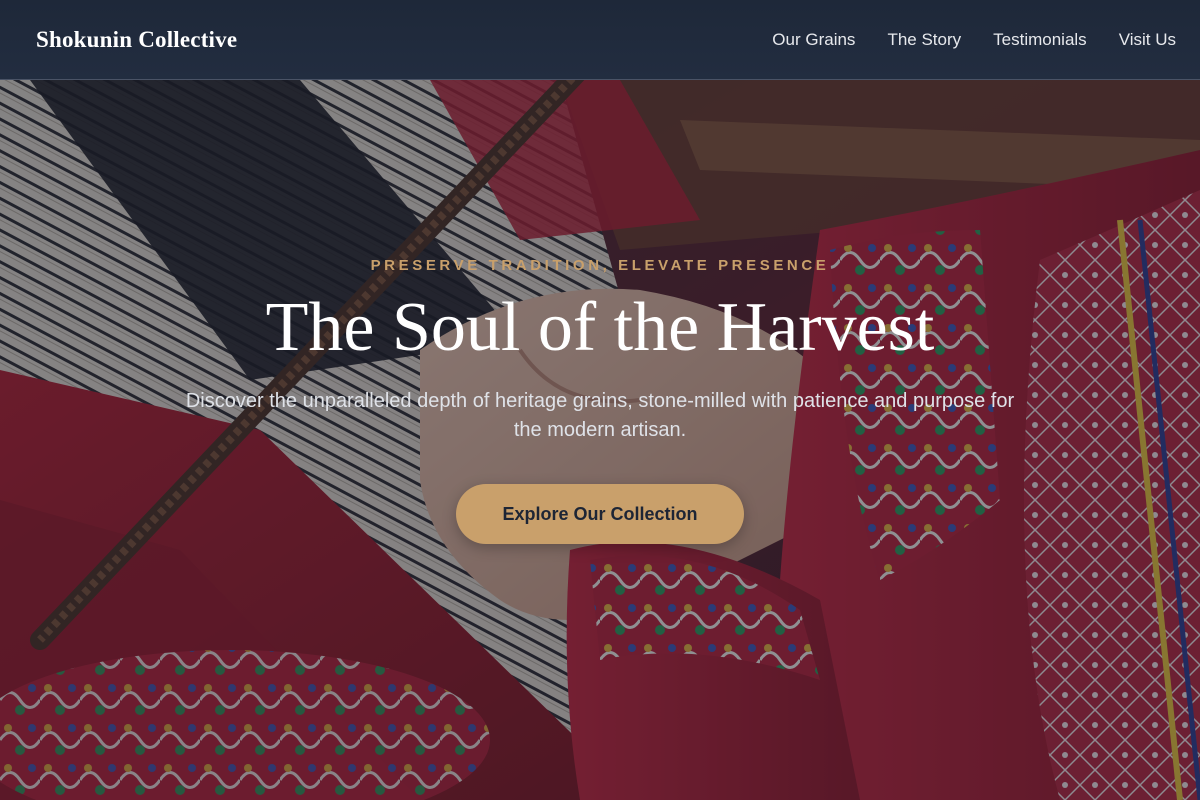 This screenshot has width=1200, height=800. Describe the element at coordinates (1040, 40) in the screenshot. I see `nav-link-testimonials: Testimonials` at that location.